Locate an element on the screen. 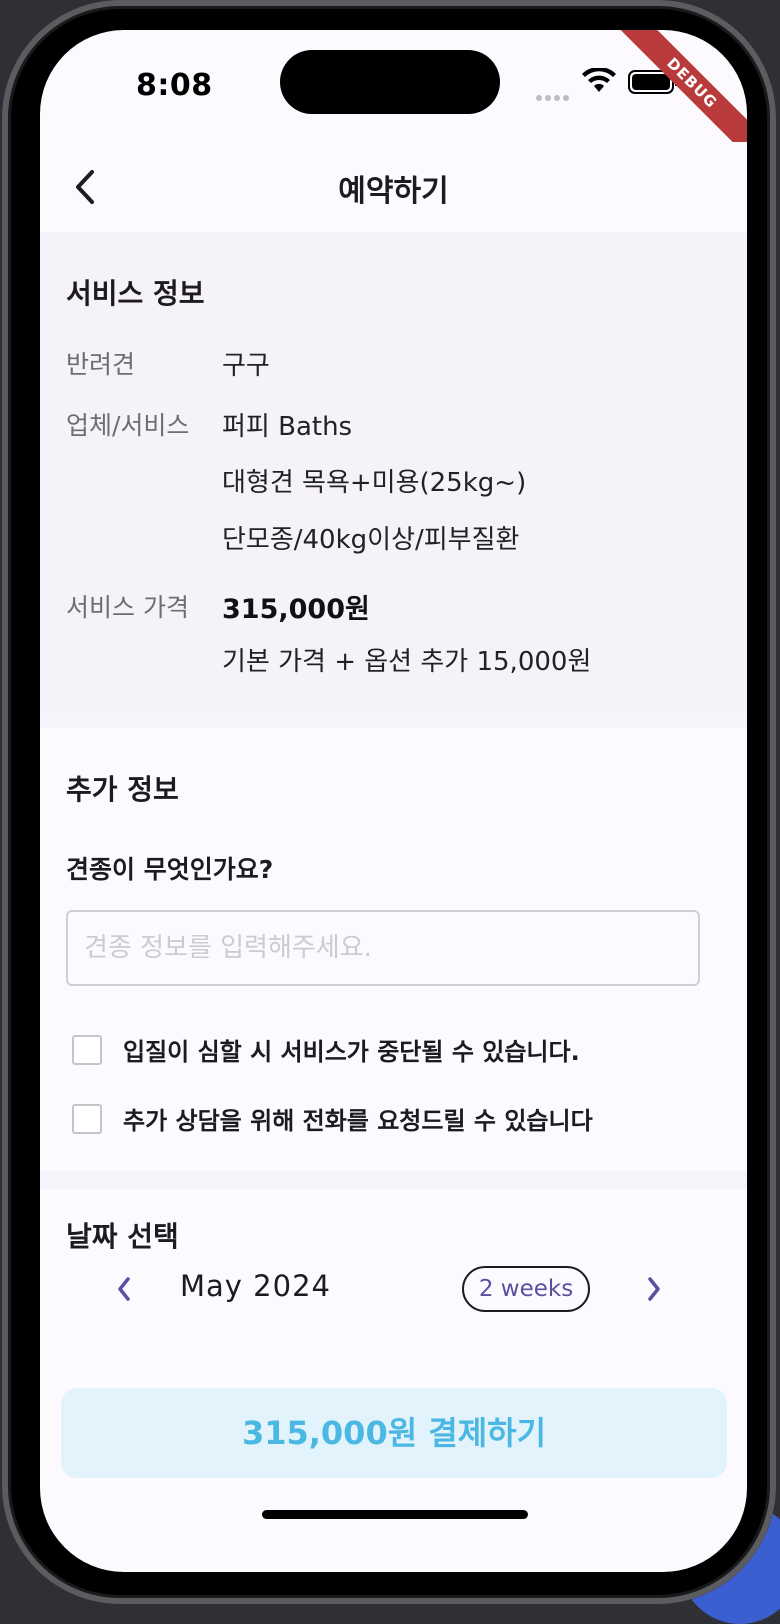 Image resolution: width=780 pixels, height=1624 pixels. service-info-title: 서비스 정보 is located at coordinates (135, 293).